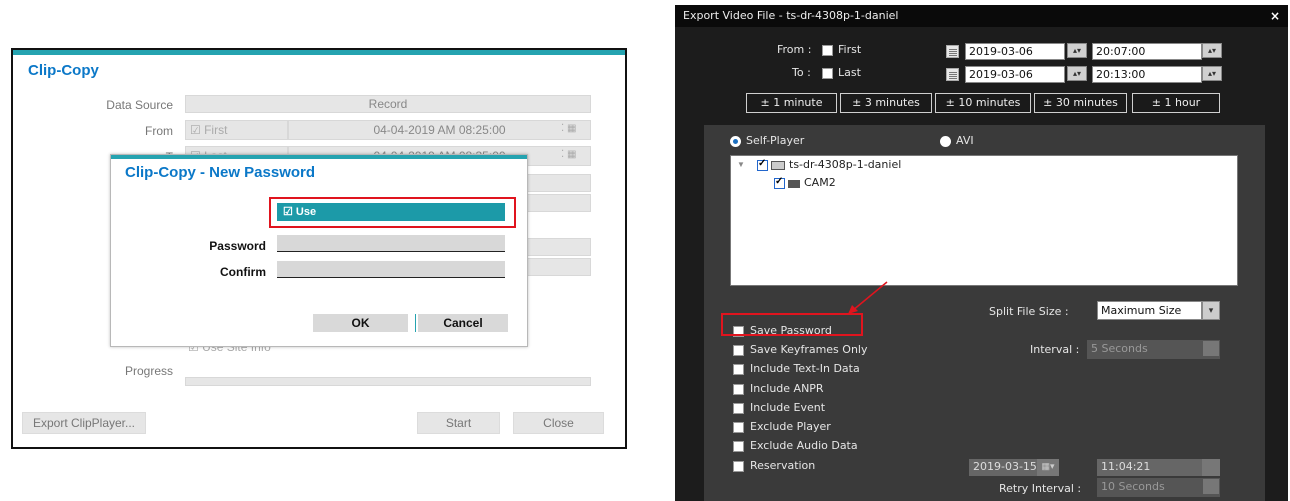 The height and width of the screenshot is (501, 1290). I want to click on from-calendar-icon, so click(952, 51).